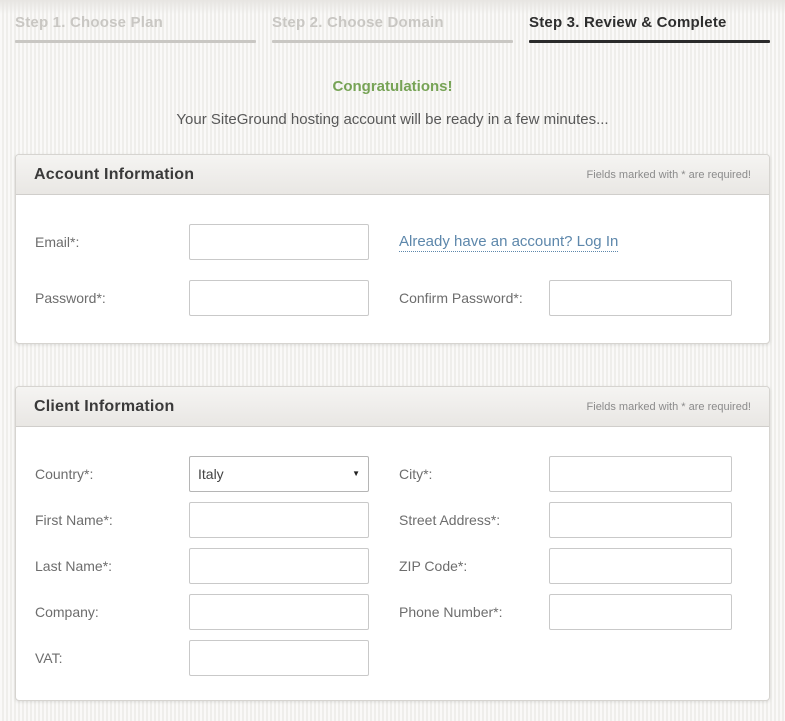  I want to click on phone-number-field, so click(640, 612).